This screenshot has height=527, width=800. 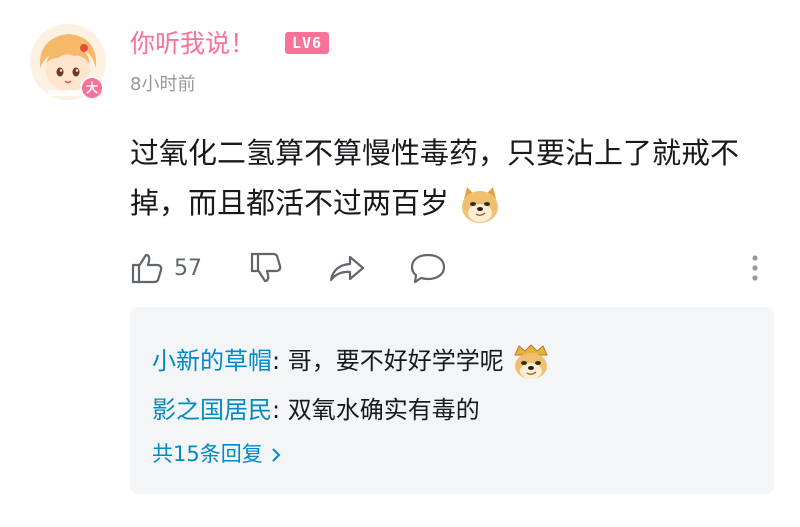 I want to click on reply-item: 小新的草帽: 哥，要不好好学学呢, so click(x=351, y=362).